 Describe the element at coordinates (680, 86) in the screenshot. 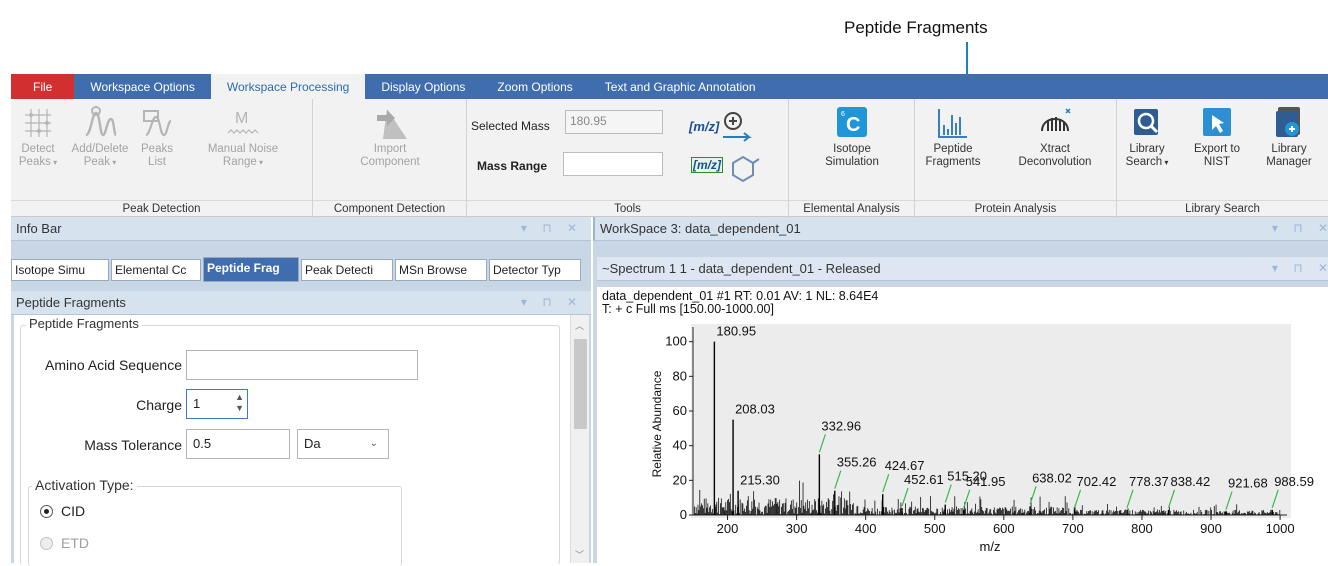

I see `tab-text-graphic-annotation: Text and Graphic Annotation` at that location.